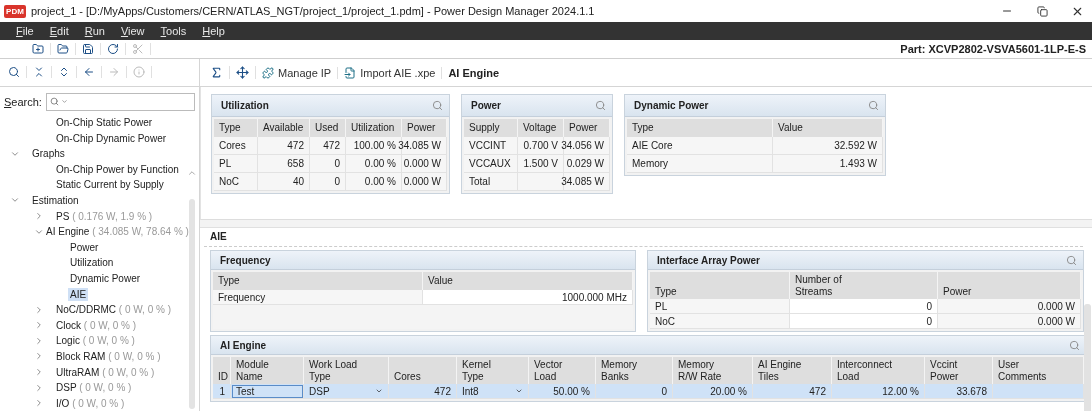 The width and height of the screenshot is (1092, 411). Describe the element at coordinates (268, 72) in the screenshot. I see `puzzle-icon` at that location.